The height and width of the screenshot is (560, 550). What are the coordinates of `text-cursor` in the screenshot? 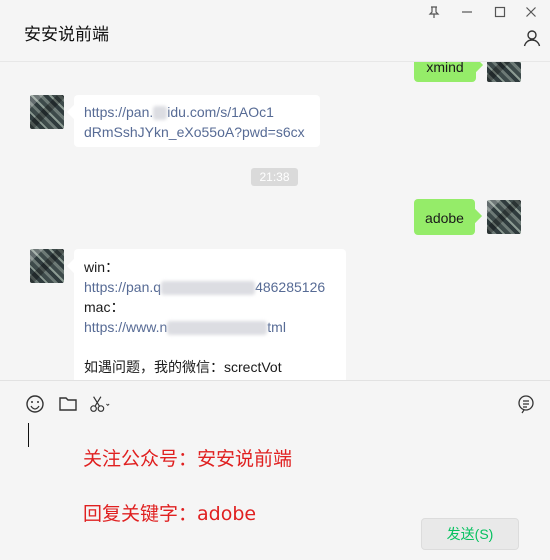 It's located at (28, 435).